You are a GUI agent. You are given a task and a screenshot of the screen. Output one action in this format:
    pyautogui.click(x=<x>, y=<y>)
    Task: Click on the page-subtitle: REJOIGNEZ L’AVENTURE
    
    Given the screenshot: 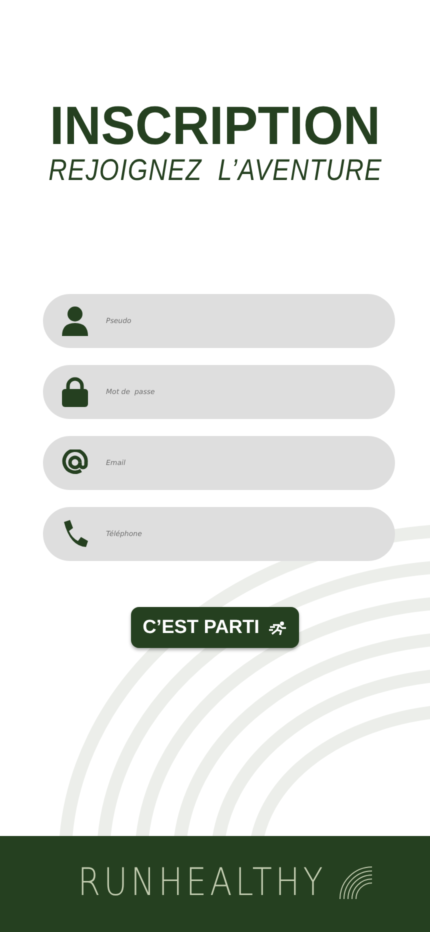 What is the action you would take?
    pyautogui.click(x=215, y=171)
    